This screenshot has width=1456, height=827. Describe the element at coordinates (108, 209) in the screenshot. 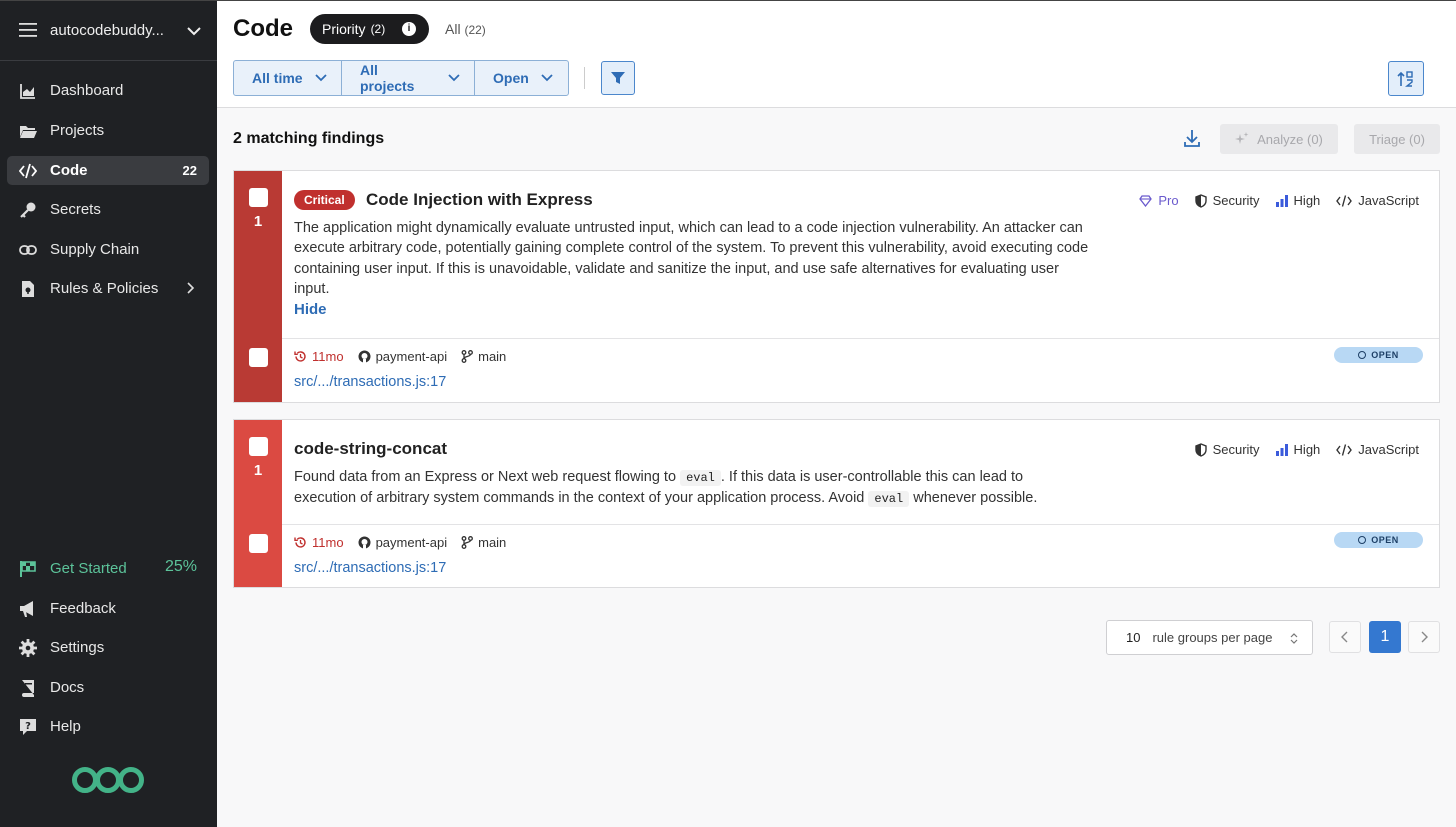

I see `sidebar-item-secrets: Secrets` at that location.